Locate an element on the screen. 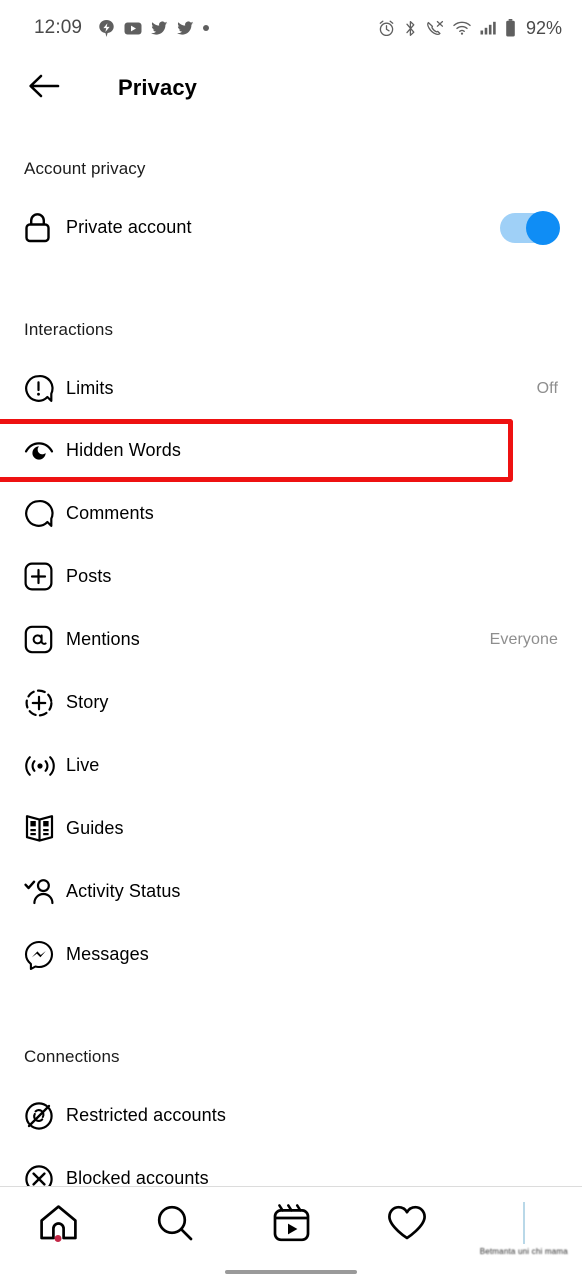 This screenshot has width=582, height=1286. page-title: Privacy is located at coordinates (157, 87).